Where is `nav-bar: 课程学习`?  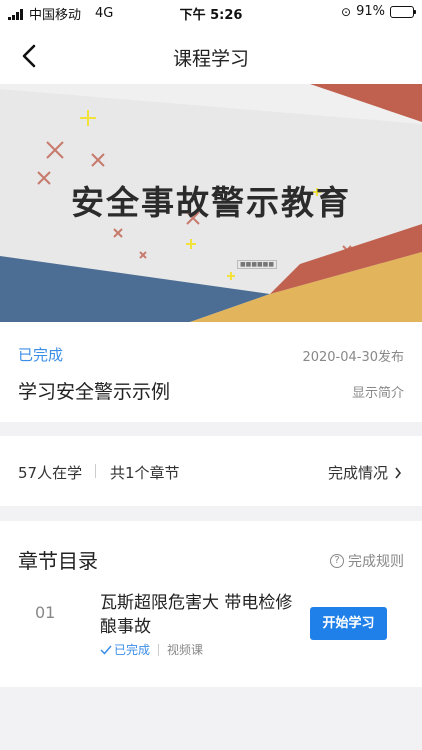 nav-bar: 课程学习 is located at coordinates (211, 56).